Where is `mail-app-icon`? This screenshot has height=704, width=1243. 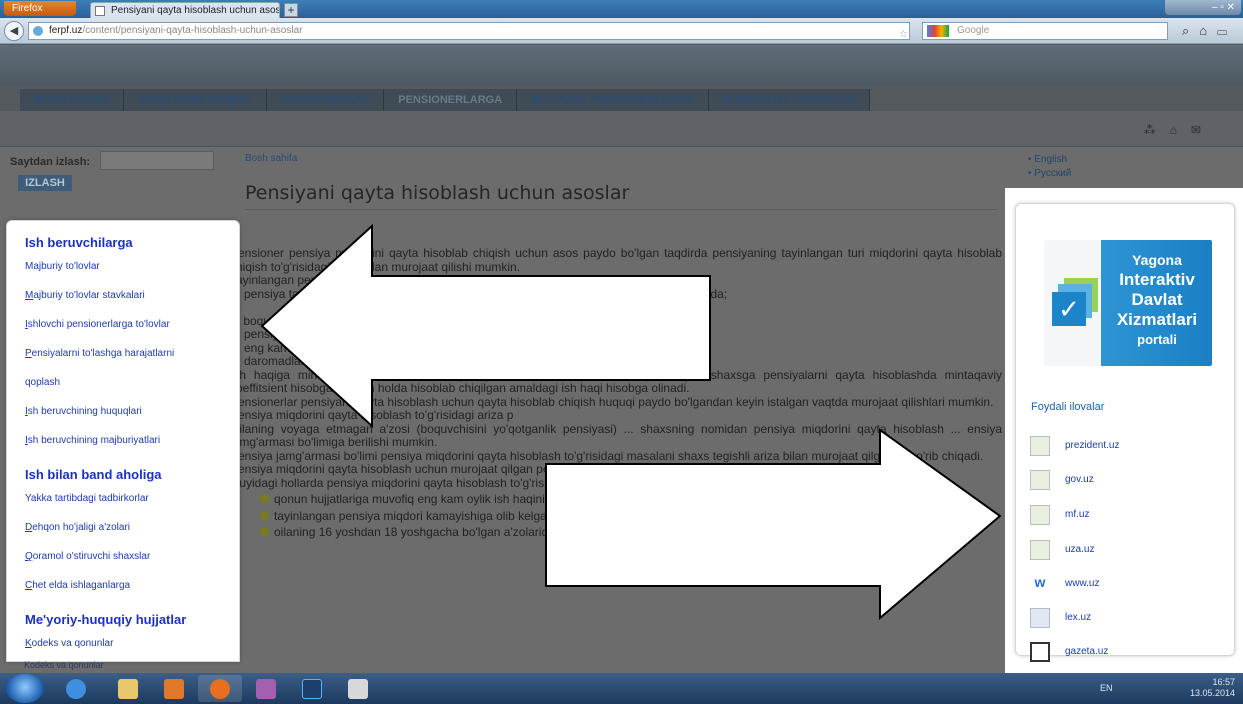
mail-app-icon is located at coordinates (266, 688).